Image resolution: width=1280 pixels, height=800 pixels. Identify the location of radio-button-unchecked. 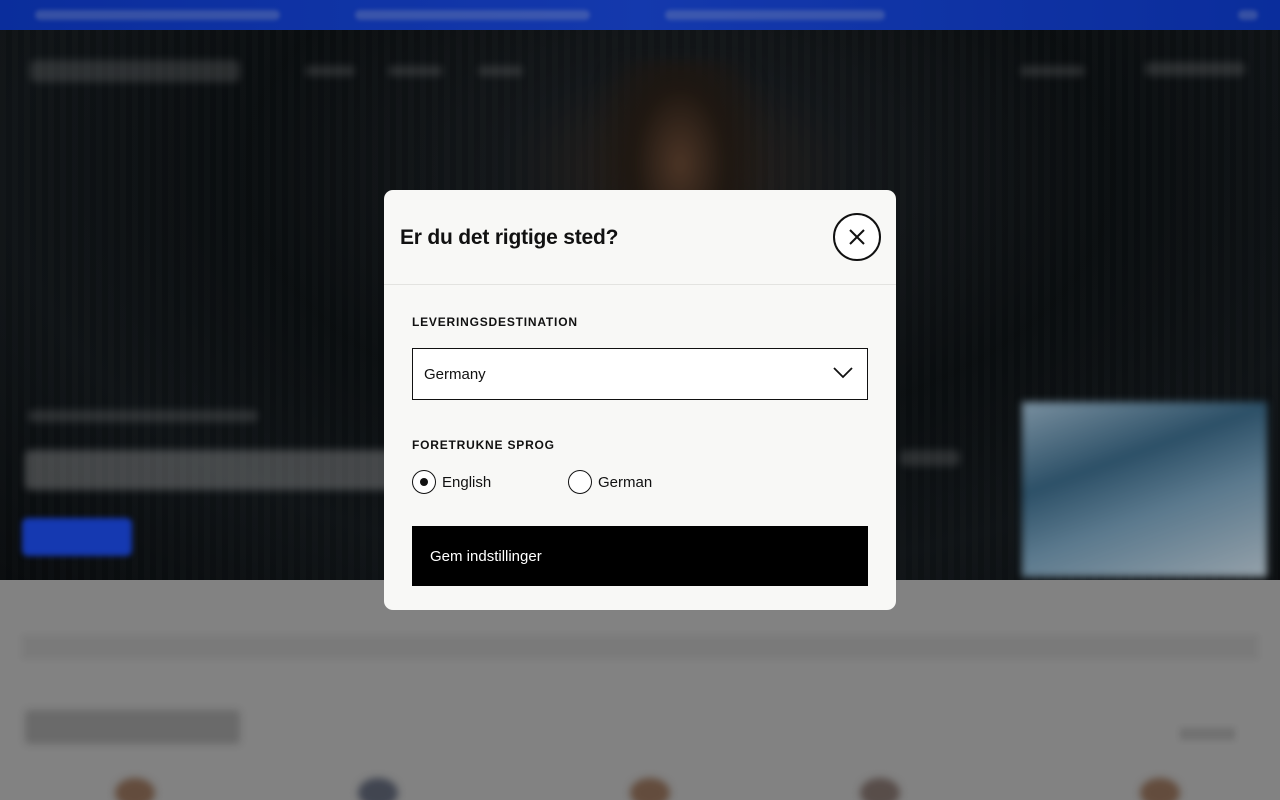
(580, 482).